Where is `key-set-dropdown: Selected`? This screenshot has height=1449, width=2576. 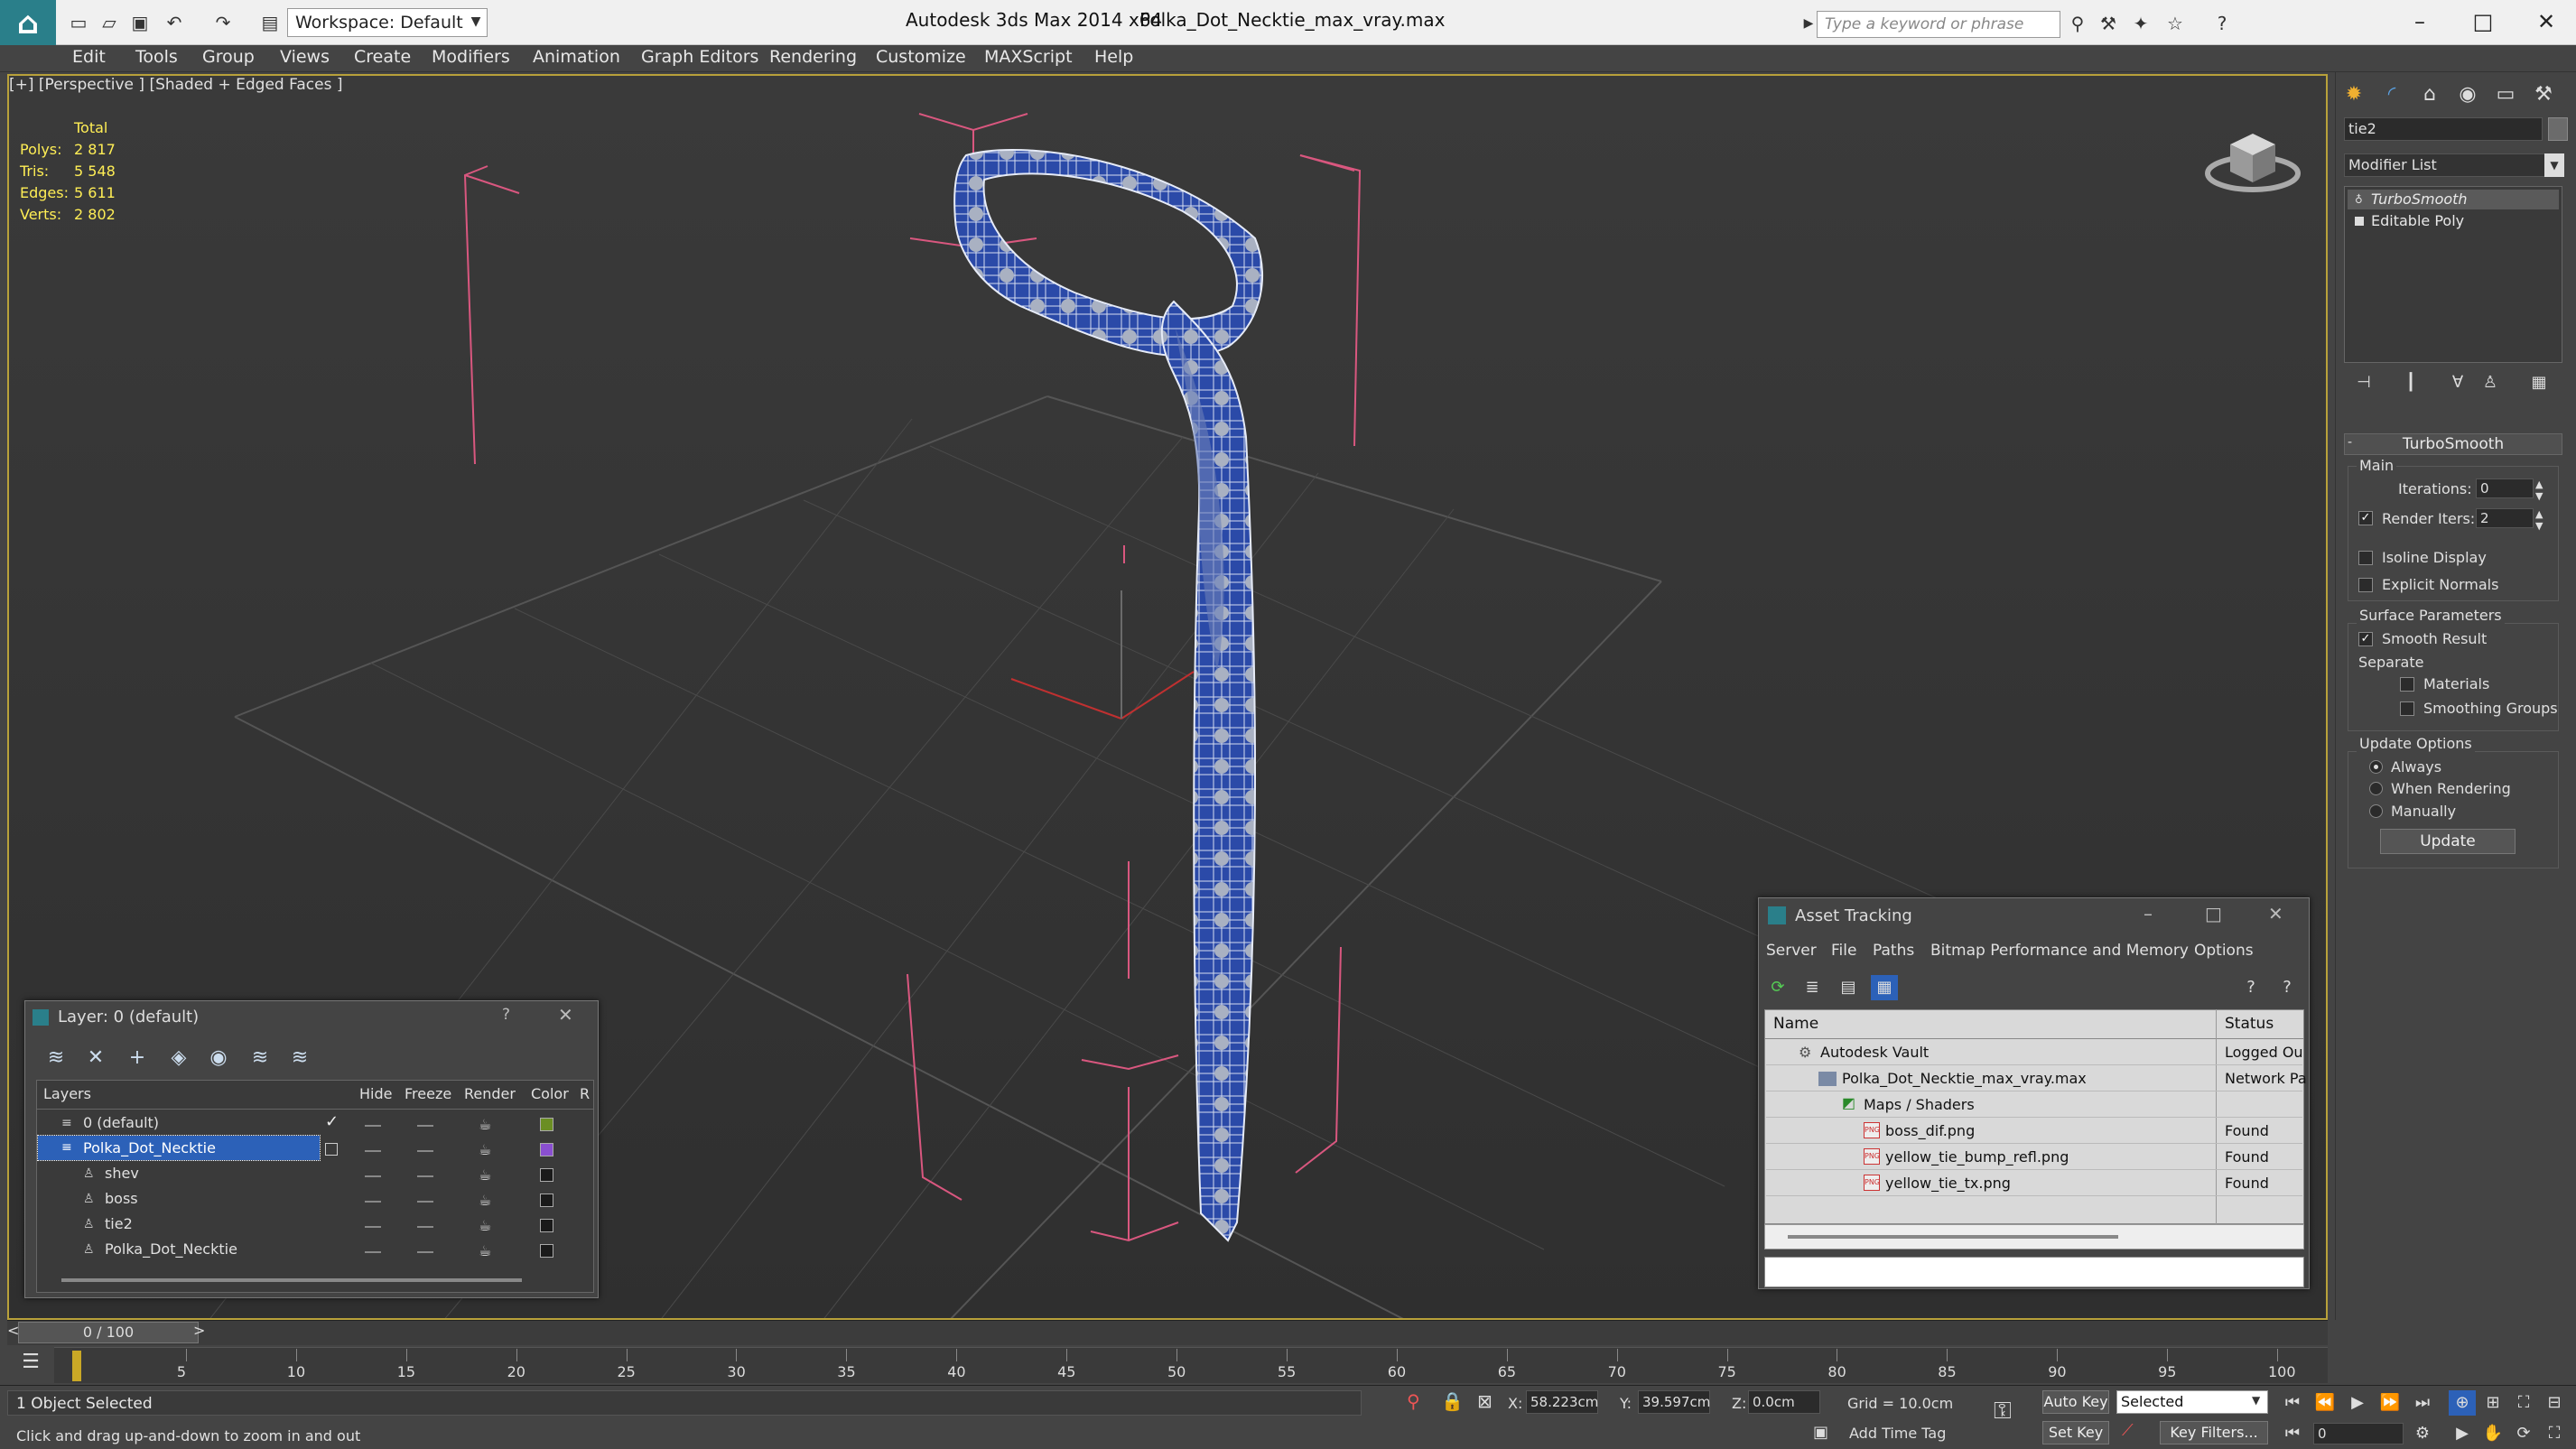
key-set-dropdown: Selected is located at coordinates (2192, 1402).